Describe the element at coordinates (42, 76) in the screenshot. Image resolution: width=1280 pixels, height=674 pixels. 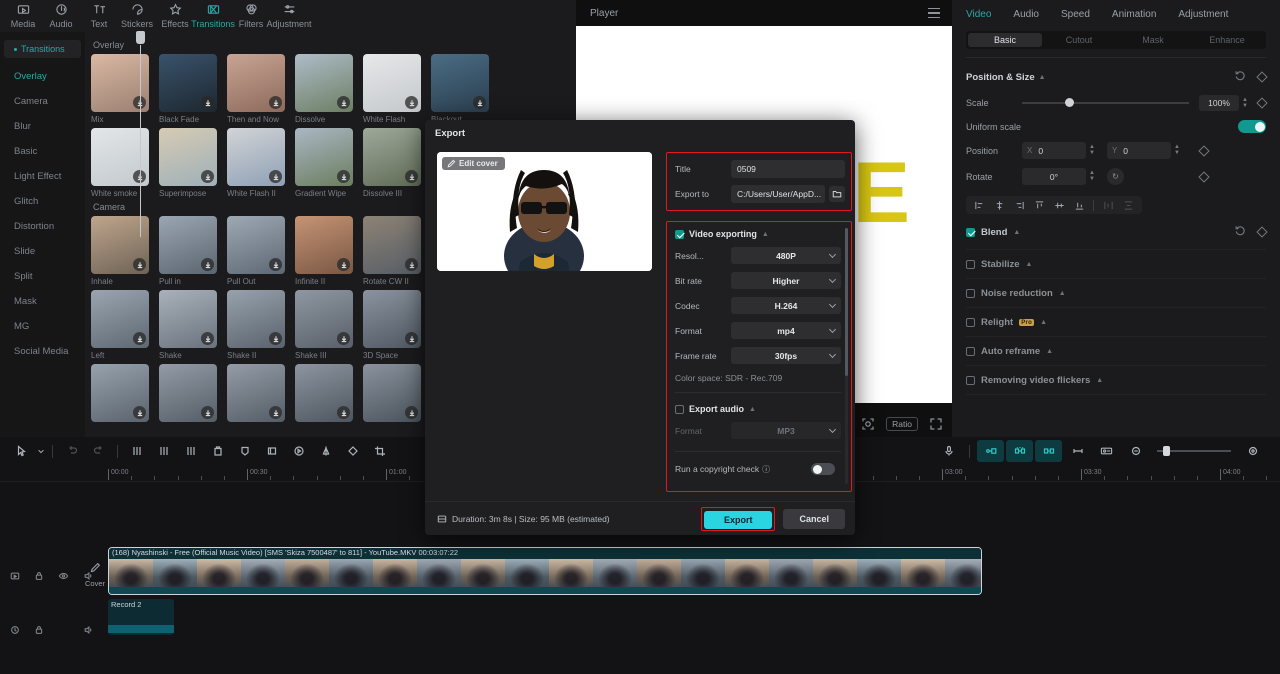
I see `sidebar-item-overlay: Overlay` at that location.